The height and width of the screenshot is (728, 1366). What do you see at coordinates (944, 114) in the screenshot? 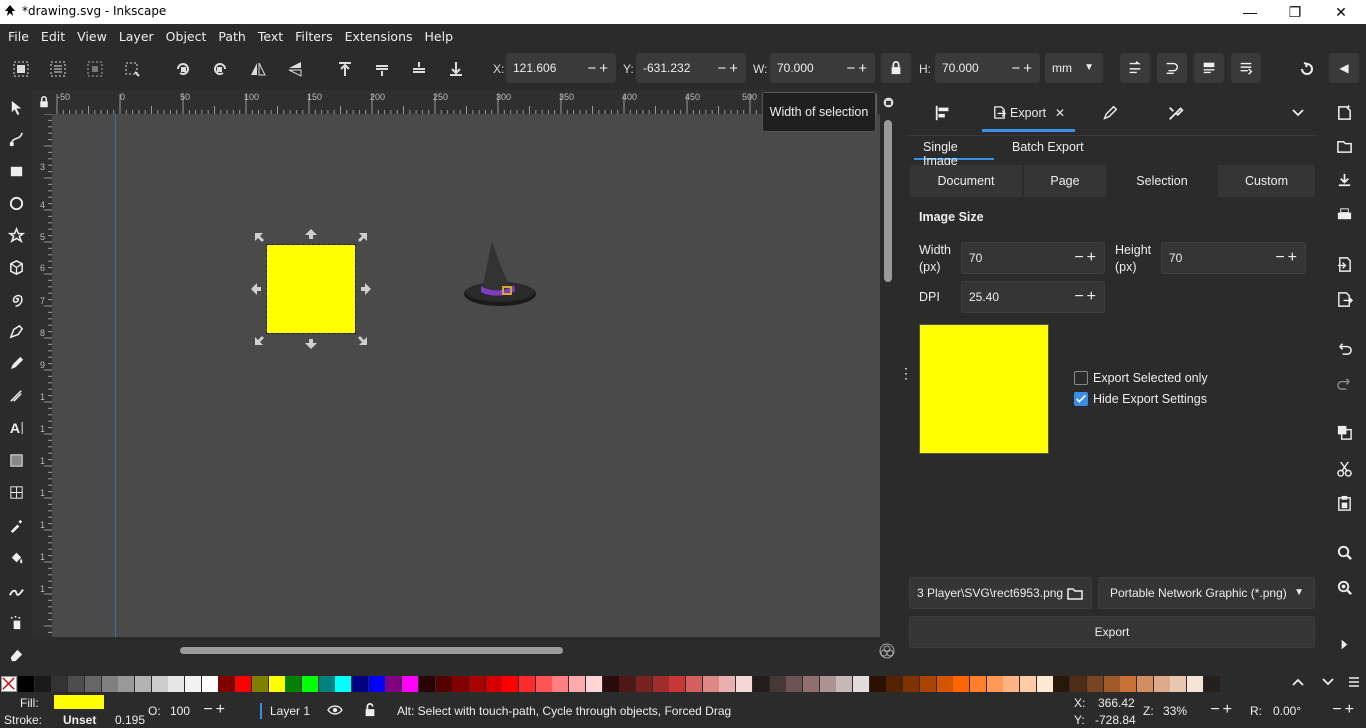
I see `align-distribute-tab-icon` at bounding box center [944, 114].